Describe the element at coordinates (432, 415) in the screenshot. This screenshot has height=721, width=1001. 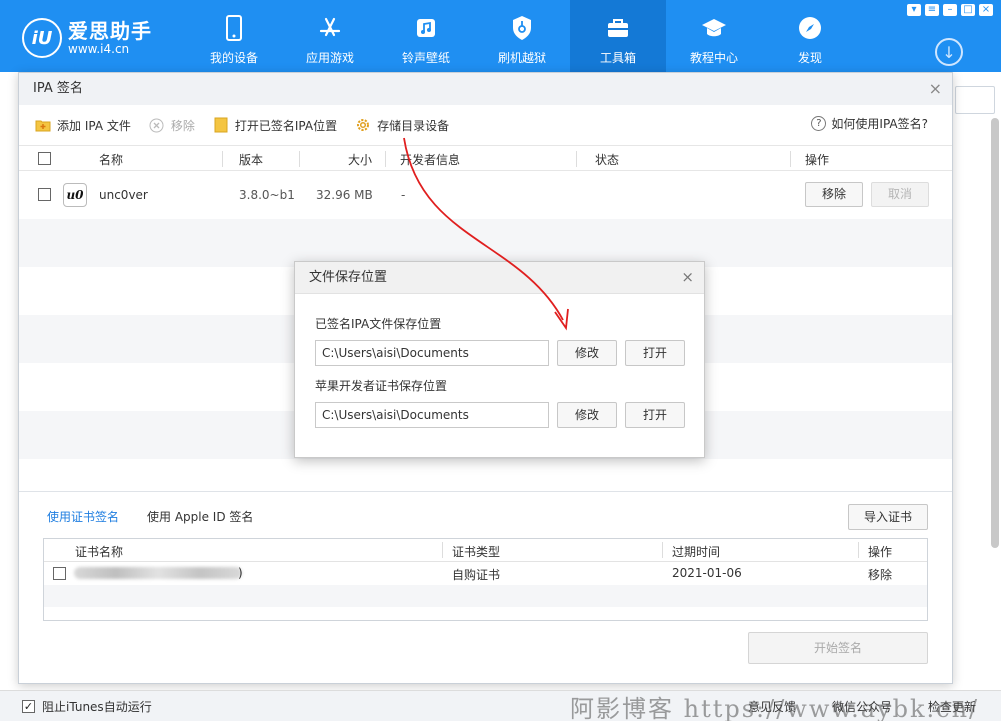
I see `cert-path-field: C:\Users\aisi\Documents` at that location.